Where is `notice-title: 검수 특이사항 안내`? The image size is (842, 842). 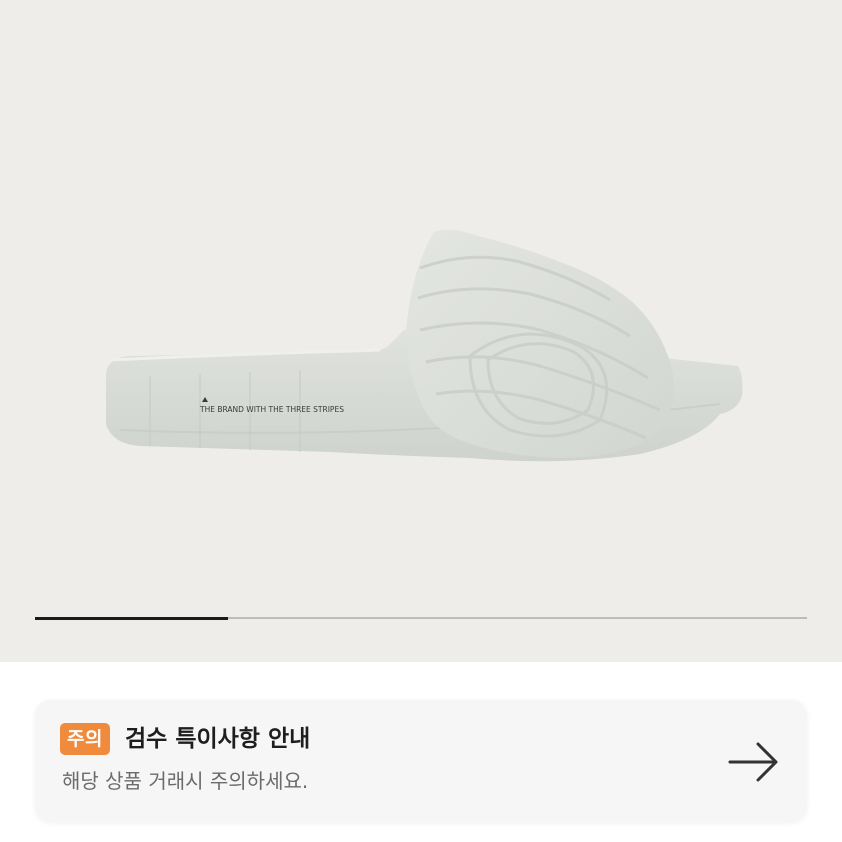
notice-title: 검수 특이사항 안내 is located at coordinates (218, 739).